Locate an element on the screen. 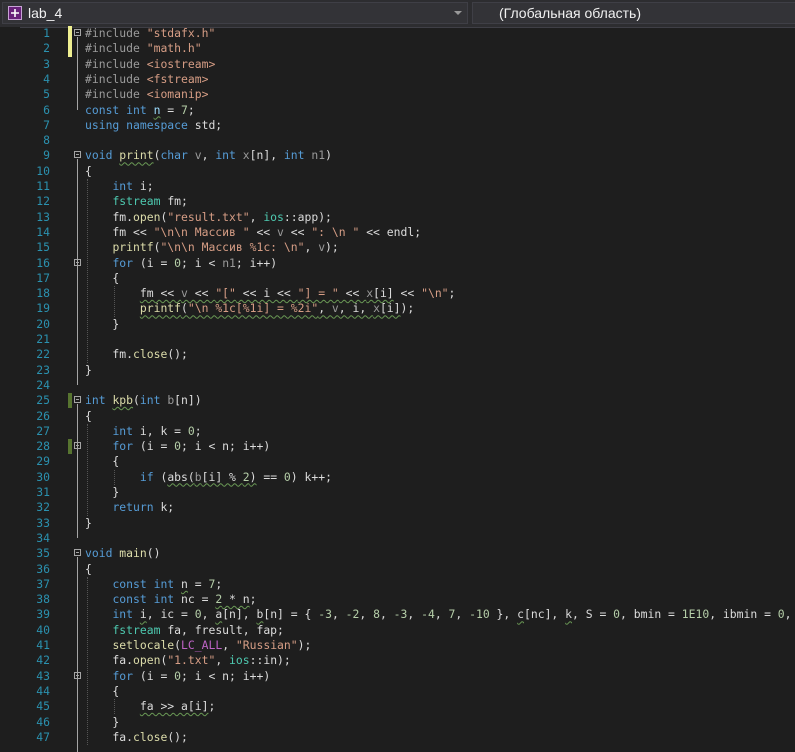 Image resolution: width=795 pixels, height=752 pixels. code-line: 37 const int n = 7; is located at coordinates (397, 584).